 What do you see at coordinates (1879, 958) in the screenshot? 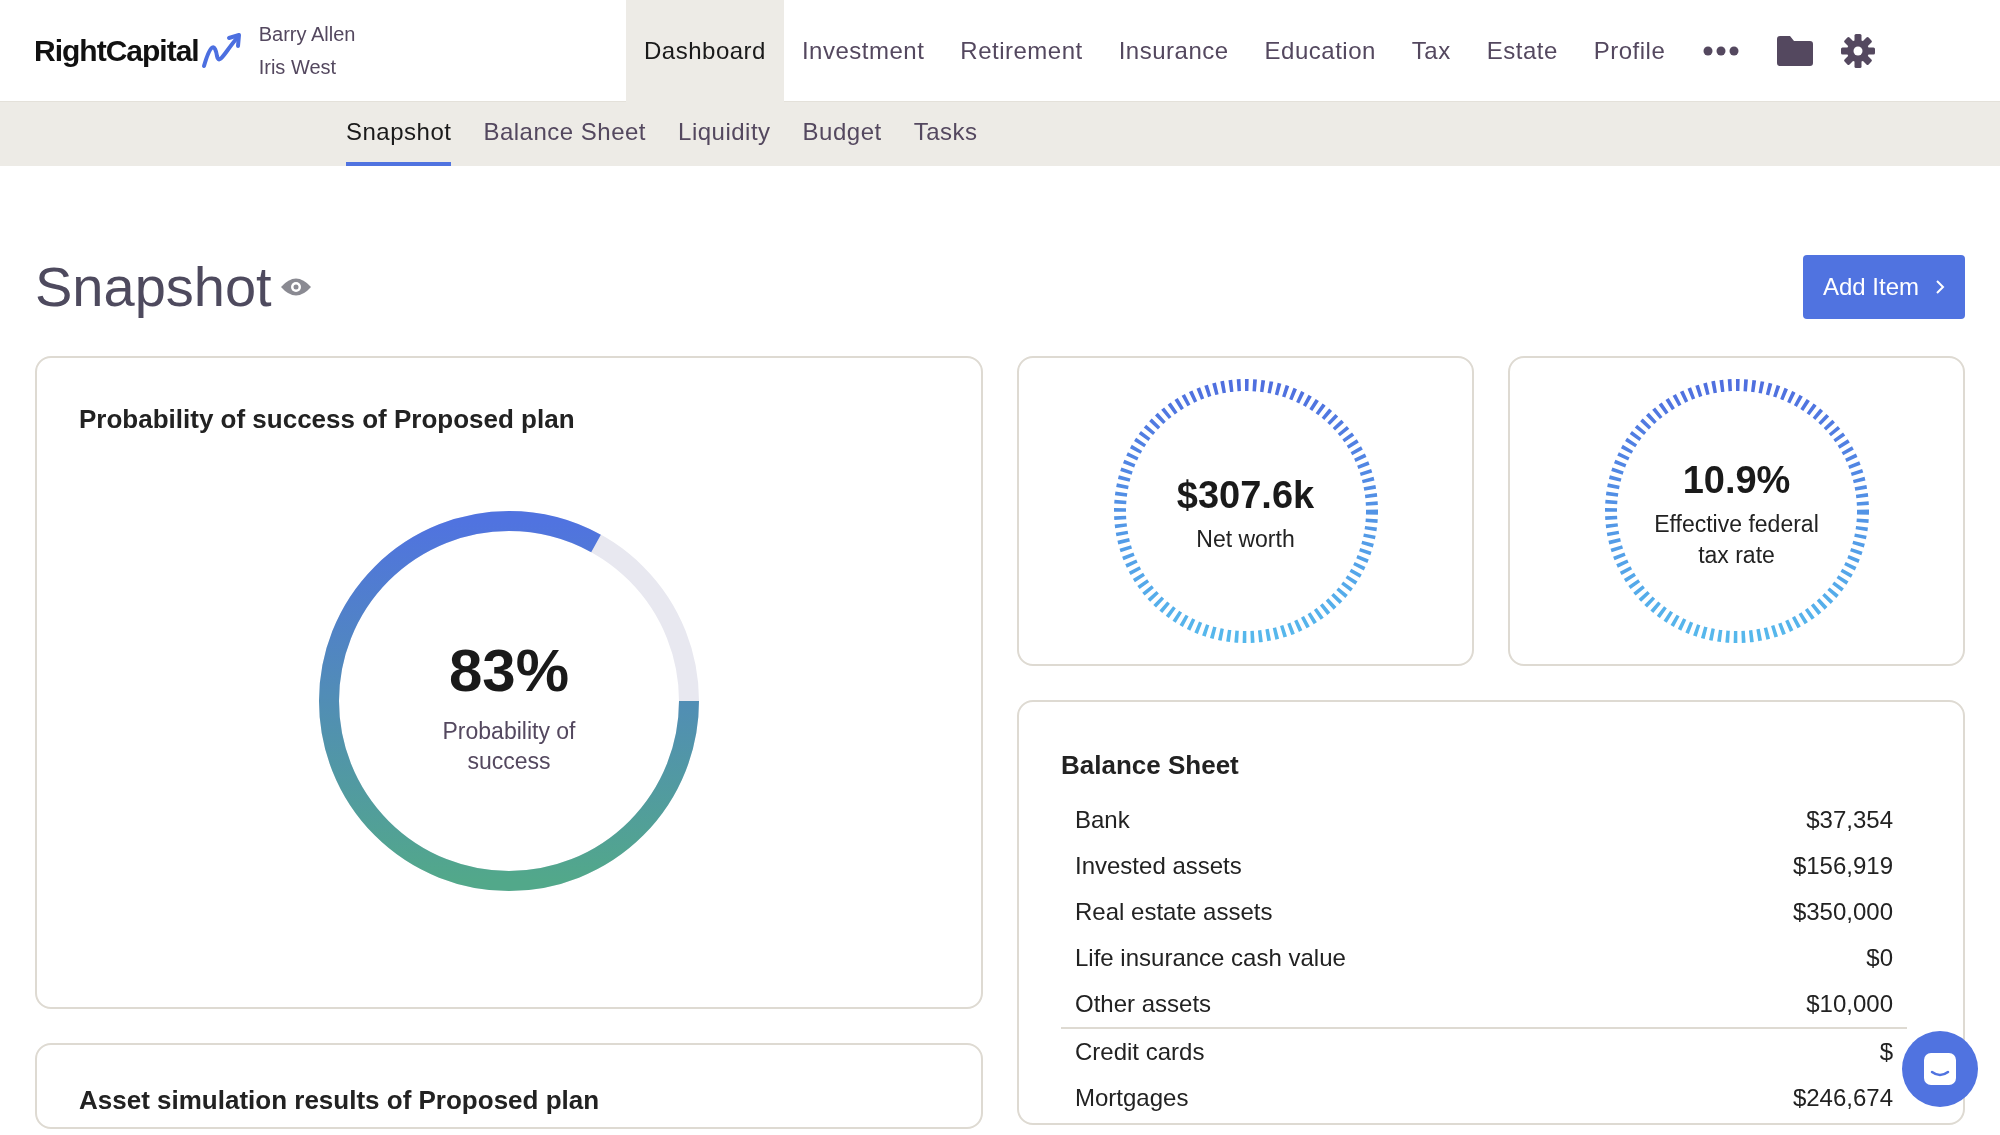
I see `row-value: $0` at bounding box center [1879, 958].